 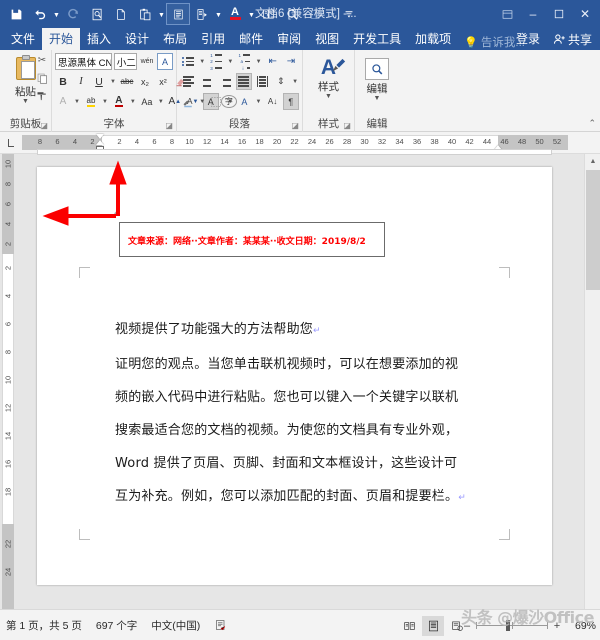 I want to click on strikethrough-button: abc, so click(x=127, y=81).